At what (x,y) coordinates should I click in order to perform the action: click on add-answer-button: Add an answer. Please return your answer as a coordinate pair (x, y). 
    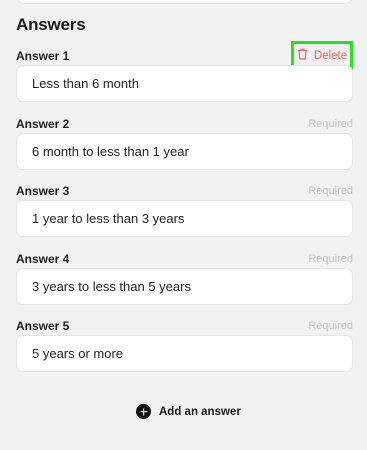
    Looking at the image, I should click on (188, 411).